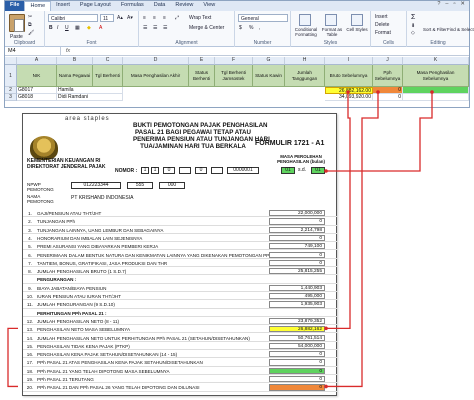  I want to click on header-cell-masa-penghasilan-akhir: Masa Penghasilan Akhir, so click(156, 76).